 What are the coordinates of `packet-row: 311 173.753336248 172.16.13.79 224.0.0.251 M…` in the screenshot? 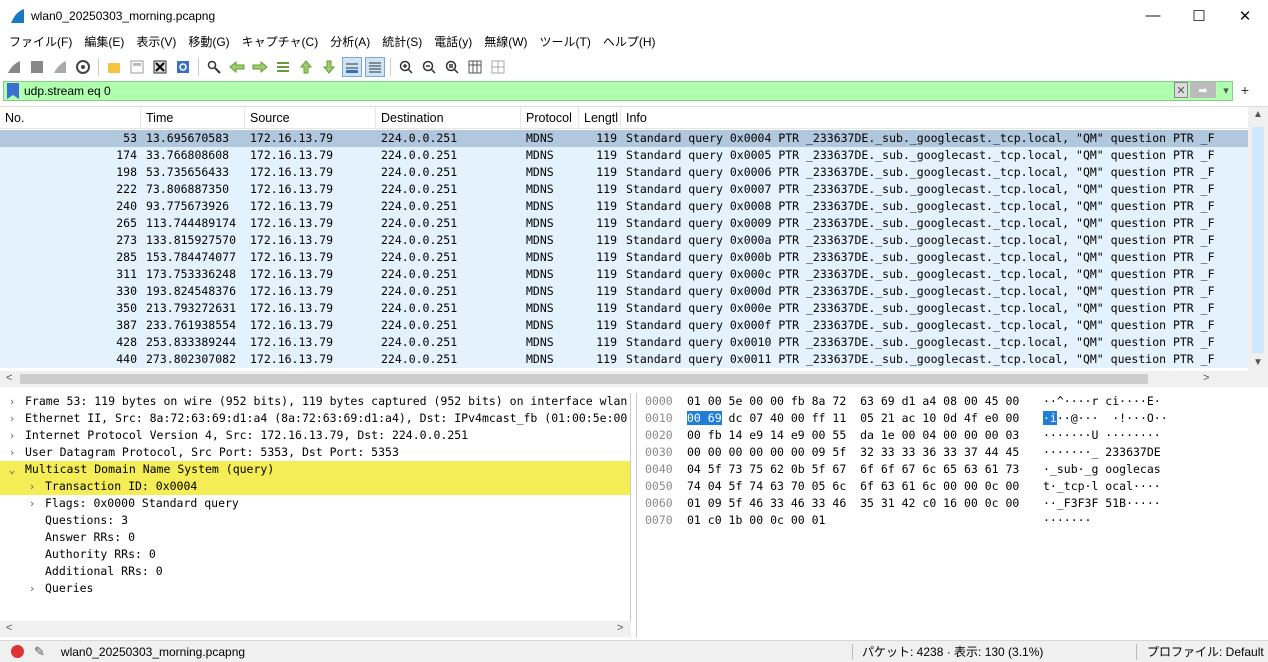 It's located at (624, 274).